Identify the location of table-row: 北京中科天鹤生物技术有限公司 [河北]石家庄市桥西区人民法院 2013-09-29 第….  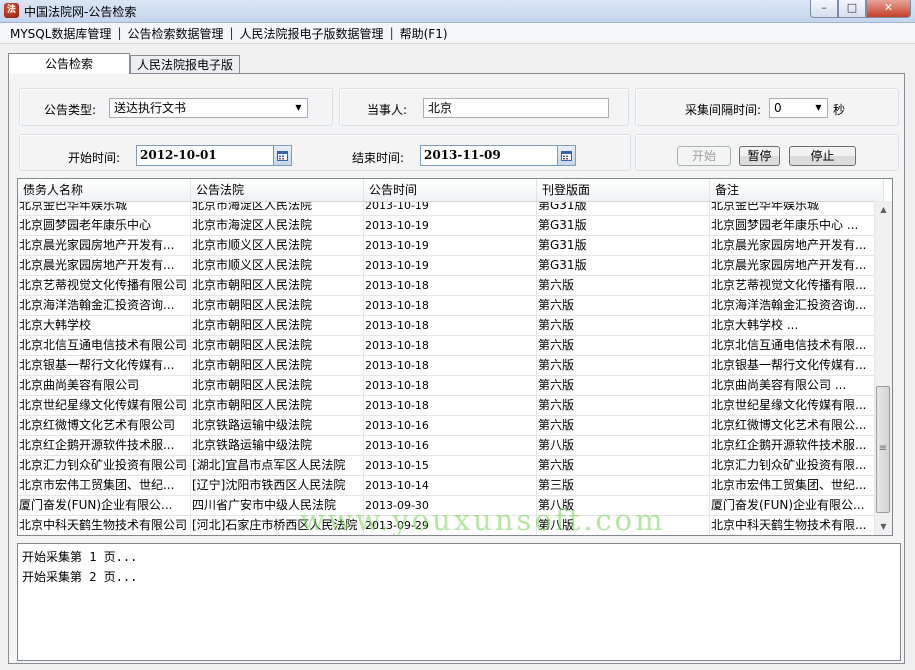
(451, 525).